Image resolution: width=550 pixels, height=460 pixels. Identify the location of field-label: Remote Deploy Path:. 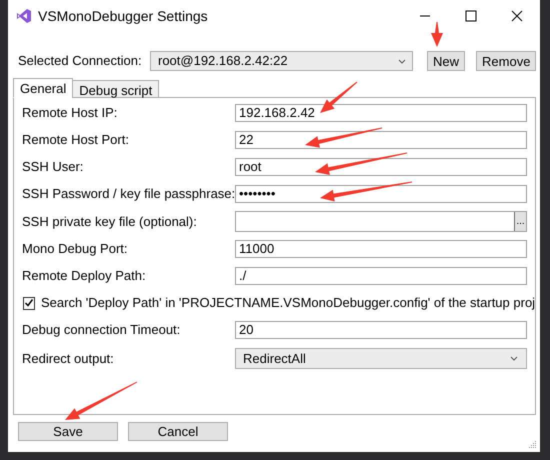
(84, 276).